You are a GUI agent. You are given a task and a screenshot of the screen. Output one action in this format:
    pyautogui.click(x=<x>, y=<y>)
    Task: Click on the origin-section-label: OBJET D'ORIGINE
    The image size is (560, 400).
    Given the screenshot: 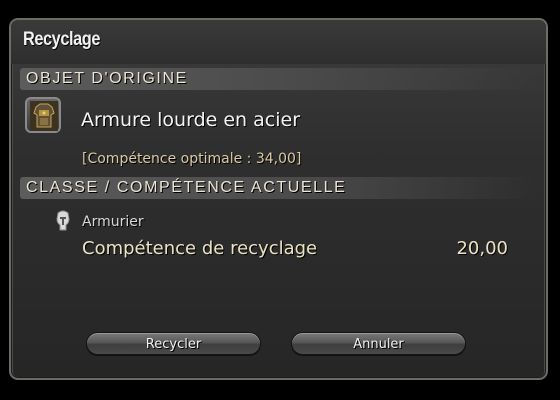 What is the action you would take?
    pyautogui.click(x=107, y=78)
    